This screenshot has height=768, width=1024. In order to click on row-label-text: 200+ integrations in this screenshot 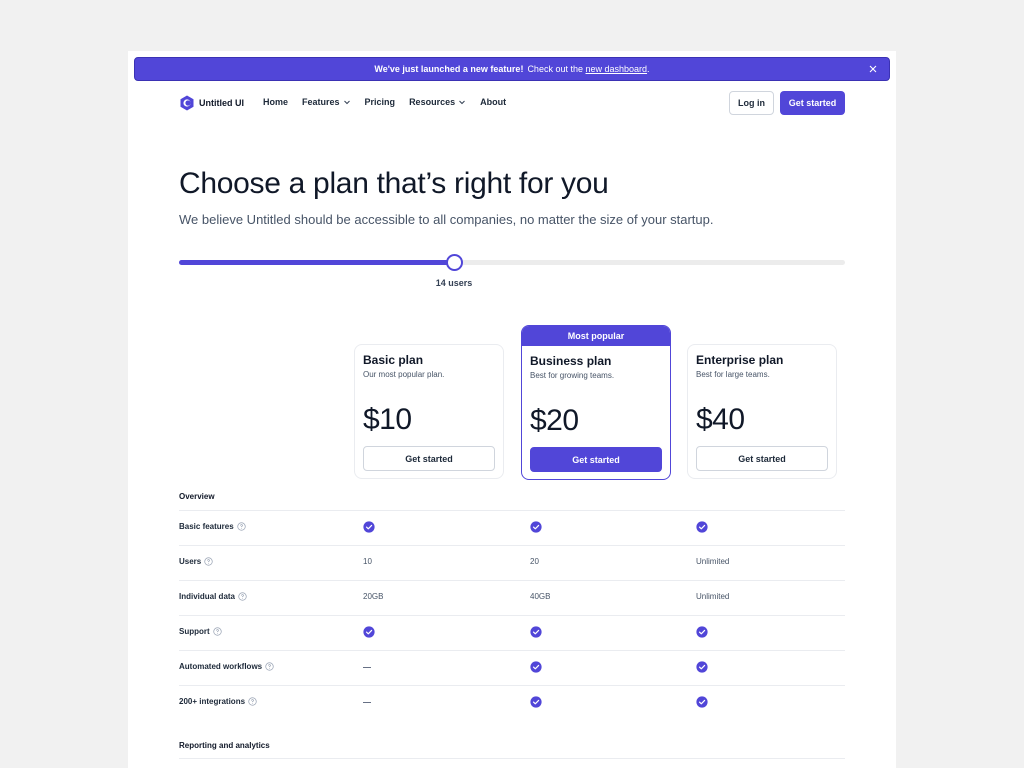, I will do `click(212, 701)`.